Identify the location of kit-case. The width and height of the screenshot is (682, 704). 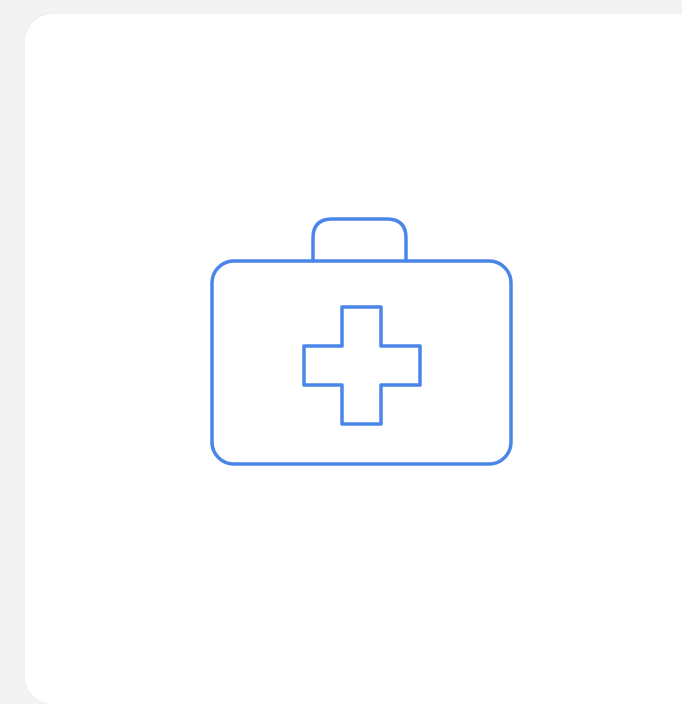
(361, 362).